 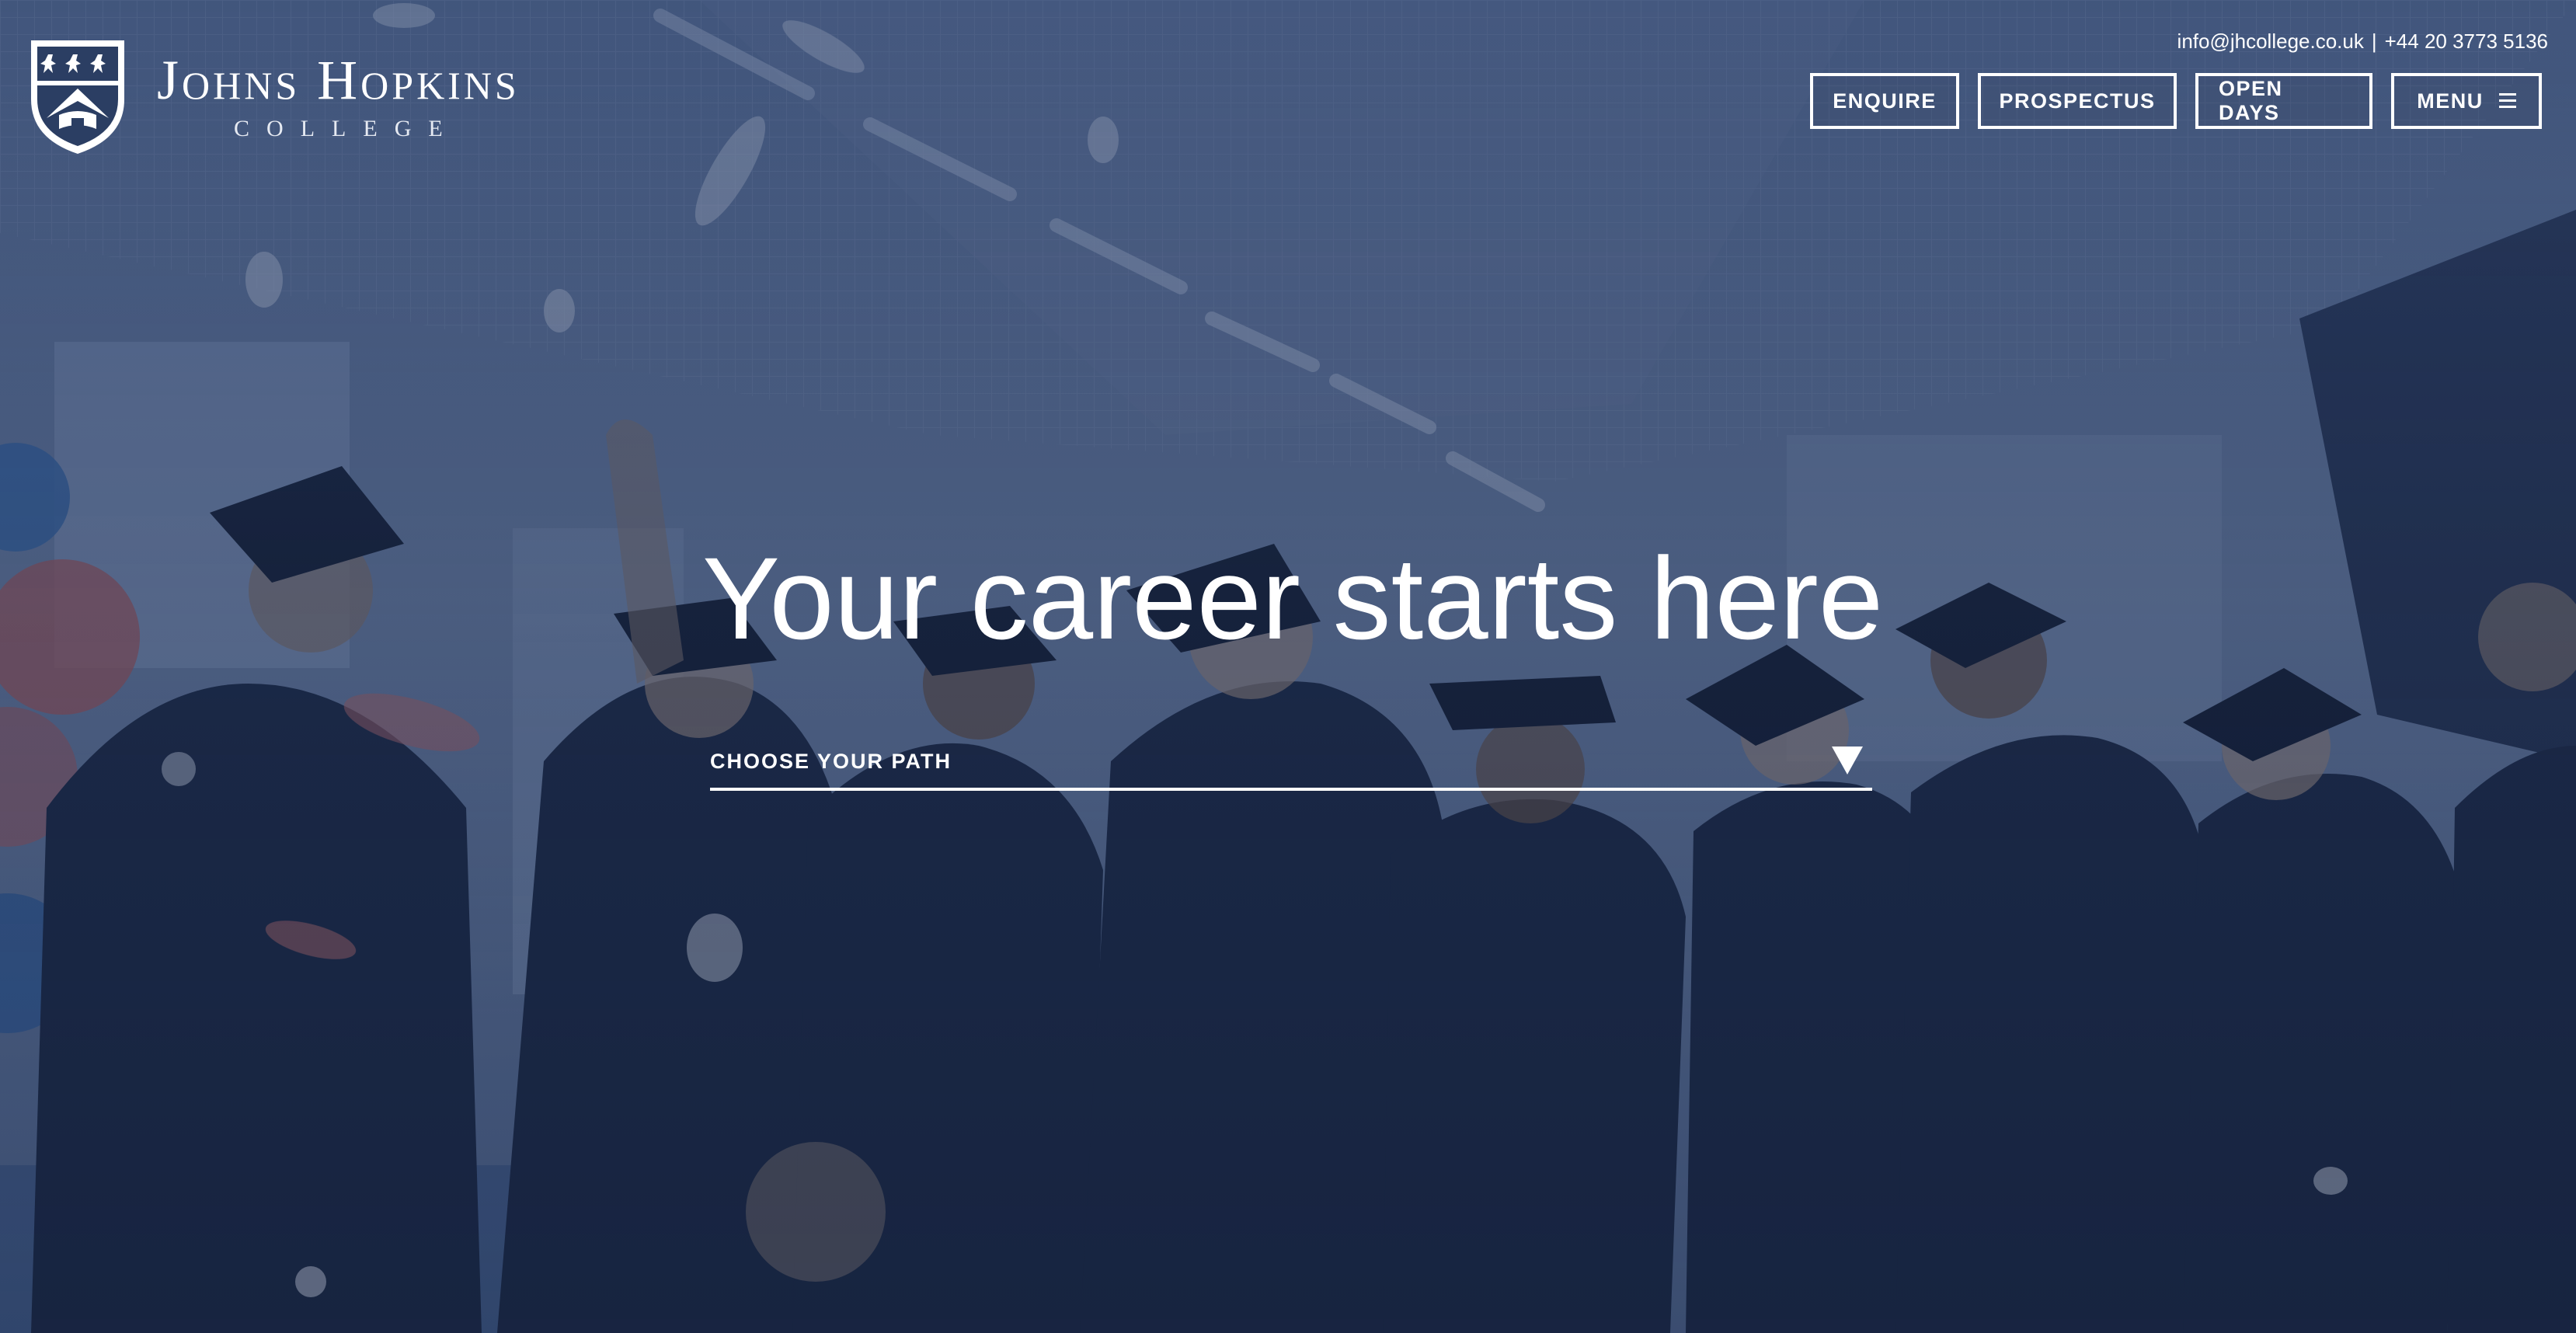 I want to click on brand-wordmark: Johns Hopkins COLLEGE, so click(x=338, y=97).